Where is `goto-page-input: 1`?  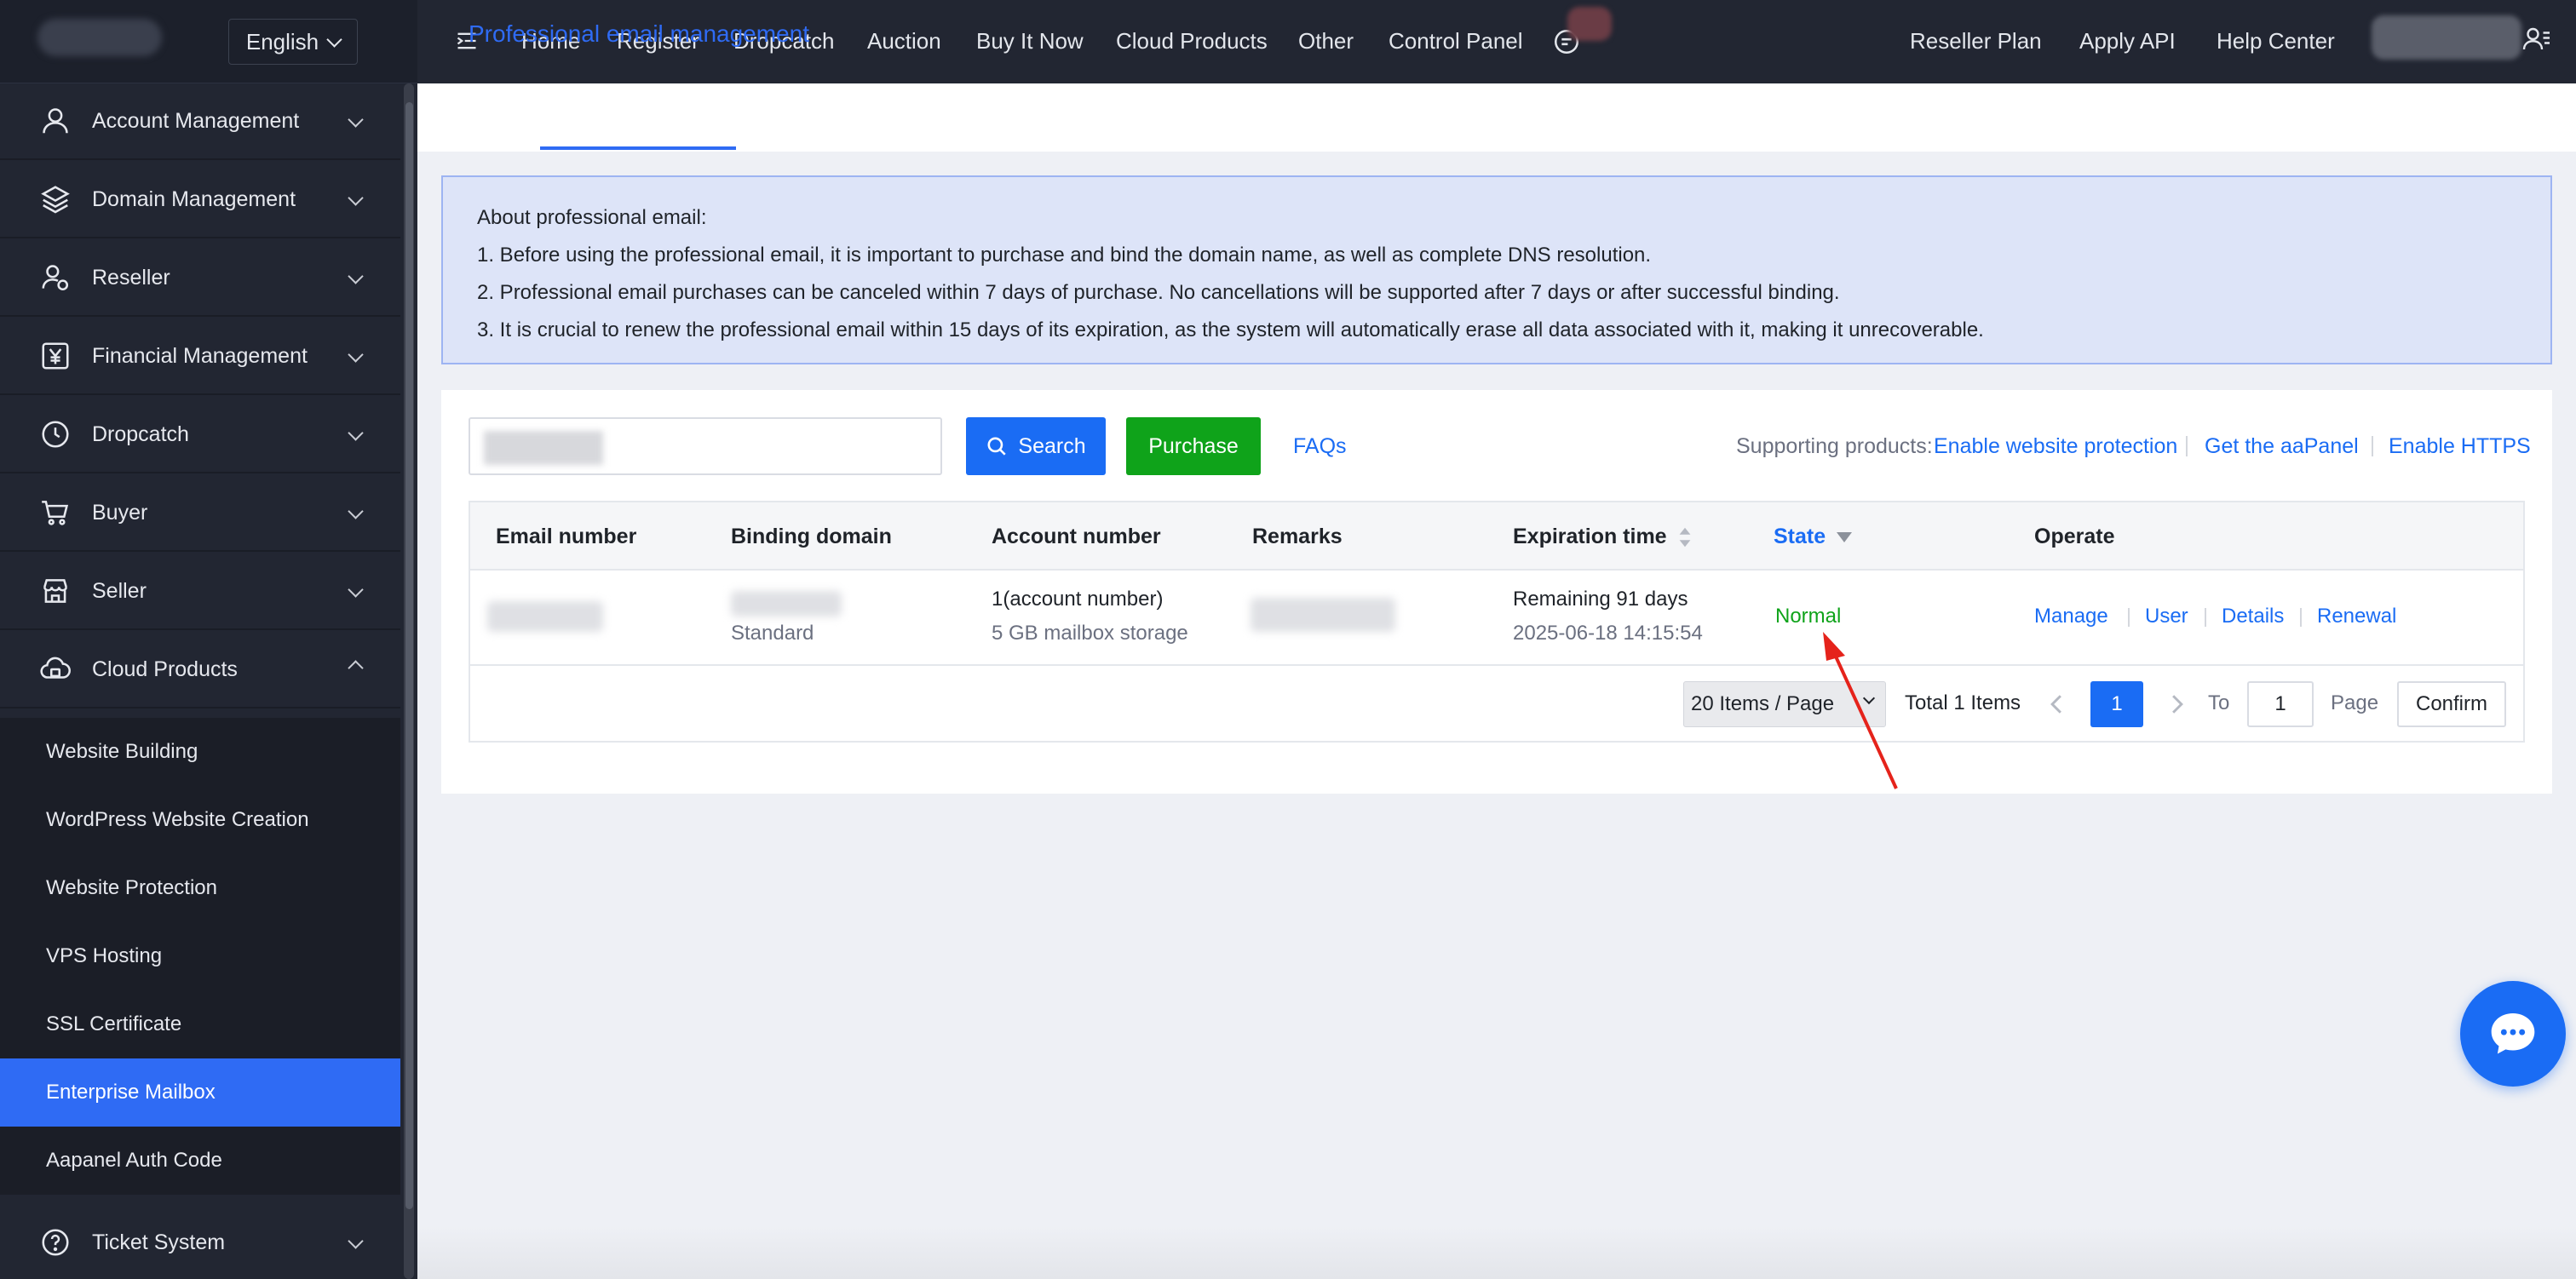 goto-page-input: 1 is located at coordinates (2280, 704).